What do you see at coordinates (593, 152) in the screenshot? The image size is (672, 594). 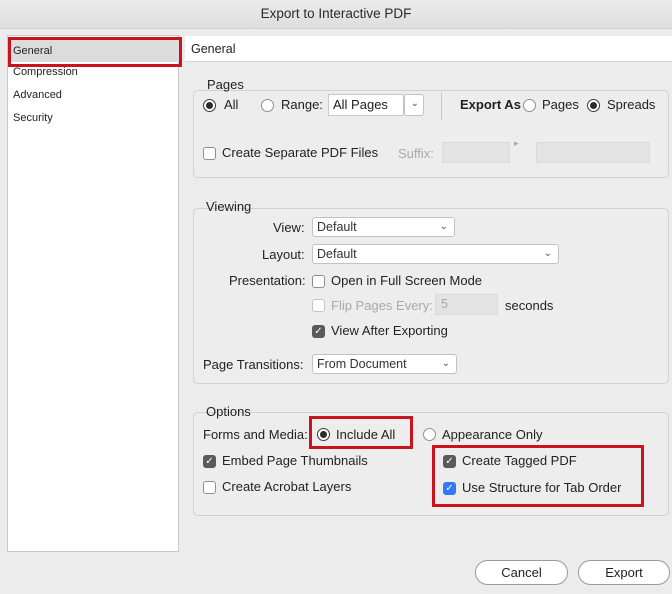 I see `suffix-preview-field` at bounding box center [593, 152].